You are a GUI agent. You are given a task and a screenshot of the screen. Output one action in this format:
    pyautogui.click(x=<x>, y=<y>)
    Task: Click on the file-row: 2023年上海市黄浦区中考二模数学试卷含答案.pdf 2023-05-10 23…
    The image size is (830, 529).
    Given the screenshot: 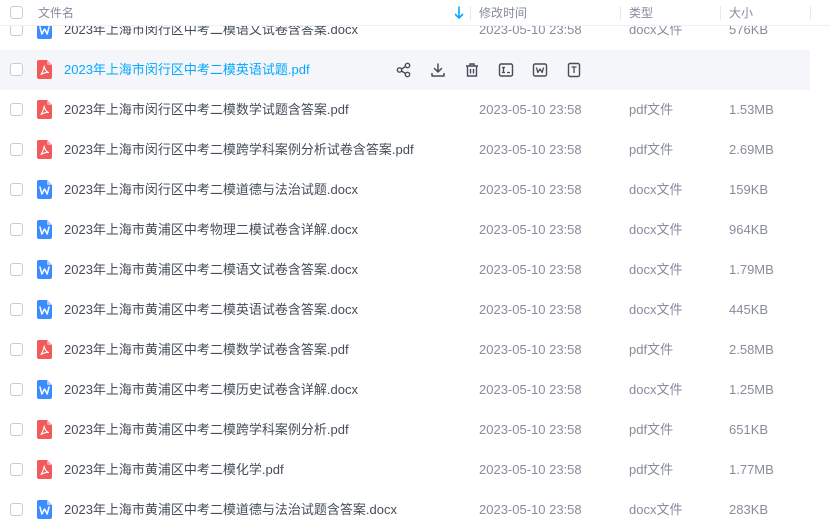 What is the action you would take?
    pyautogui.click(x=415, y=350)
    